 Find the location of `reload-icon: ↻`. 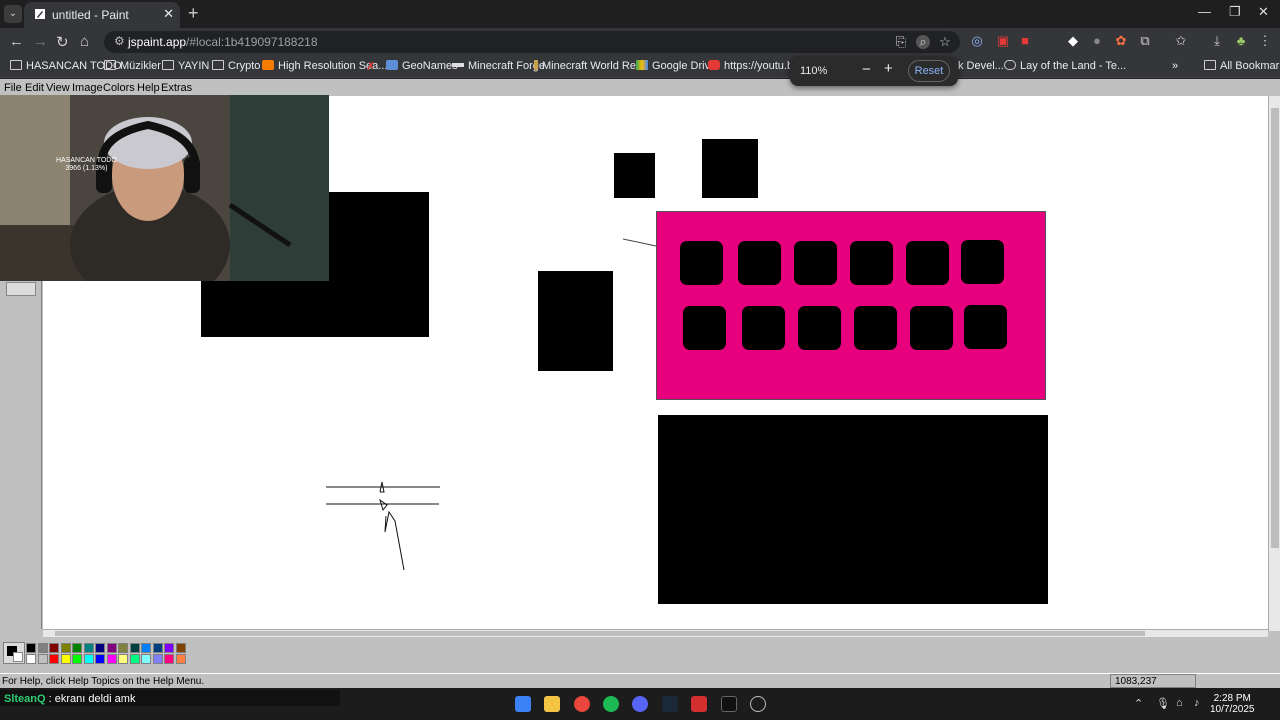

reload-icon: ↻ is located at coordinates (62, 42).